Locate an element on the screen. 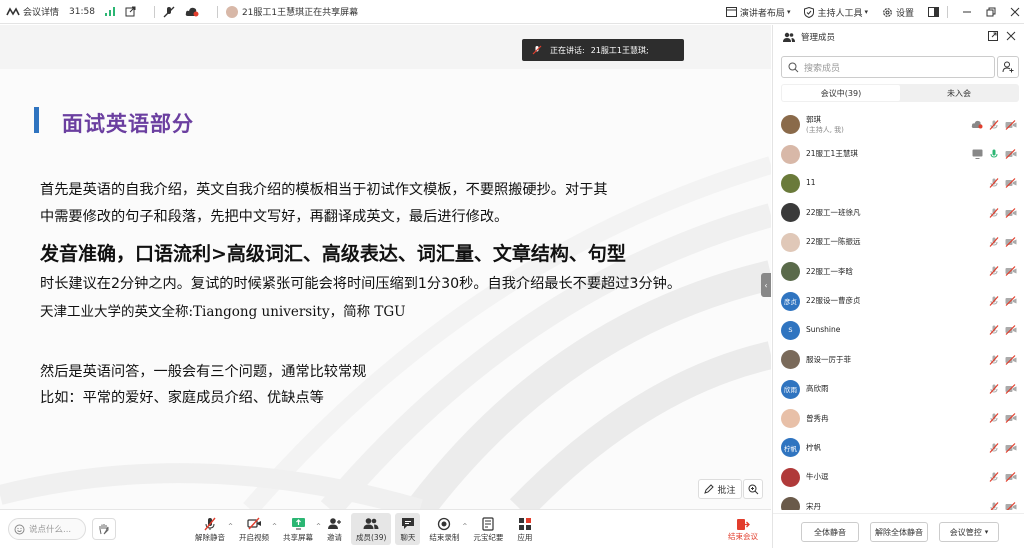  sidebar-toggle-icon is located at coordinates (933, 12).